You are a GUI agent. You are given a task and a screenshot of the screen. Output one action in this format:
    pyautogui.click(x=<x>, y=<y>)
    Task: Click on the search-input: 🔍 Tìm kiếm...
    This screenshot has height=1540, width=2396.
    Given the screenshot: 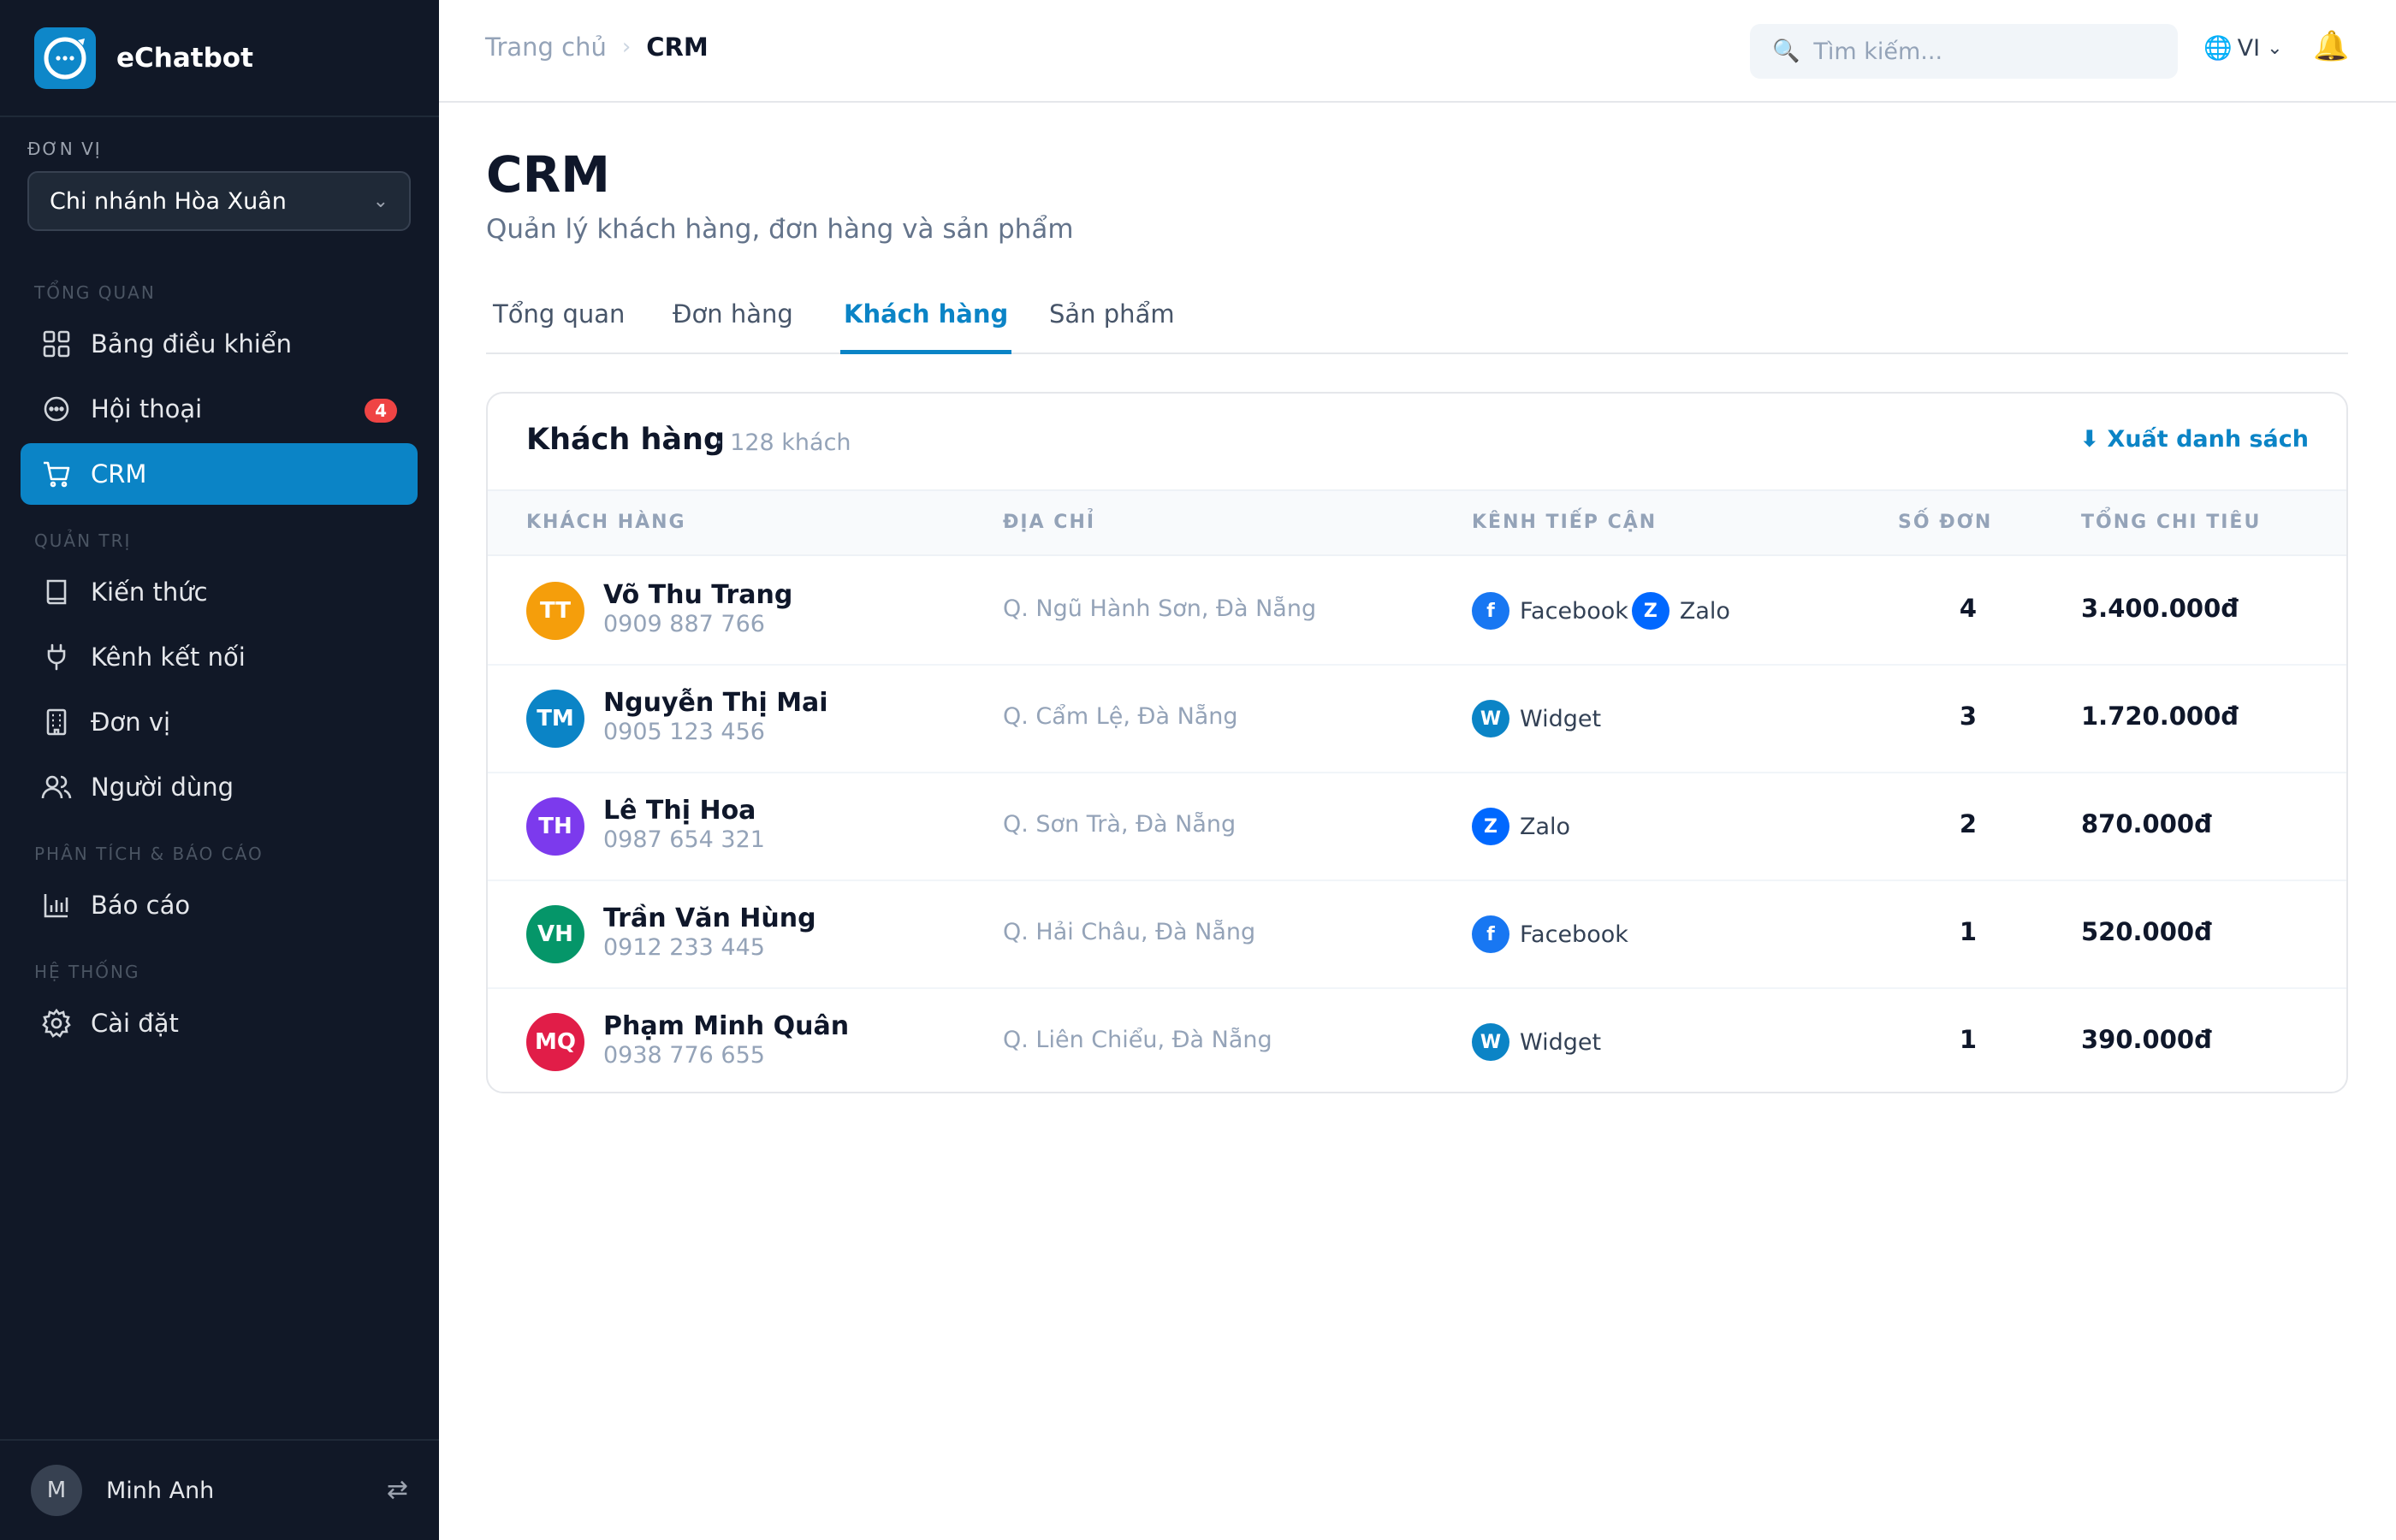 What is the action you would take?
    pyautogui.click(x=1964, y=51)
    